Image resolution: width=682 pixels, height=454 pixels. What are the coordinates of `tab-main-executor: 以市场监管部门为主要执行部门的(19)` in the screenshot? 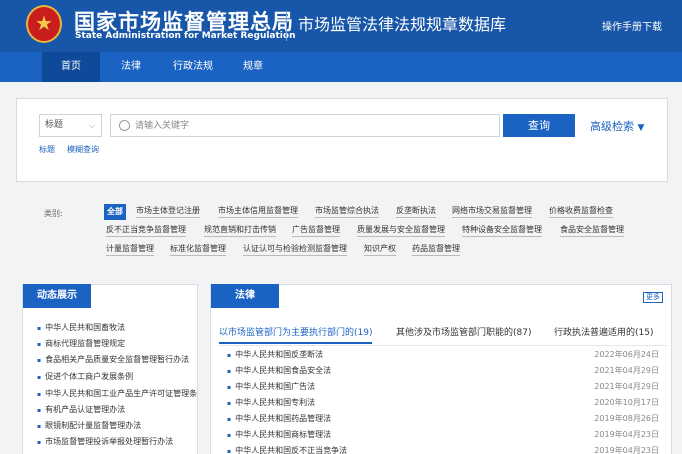 It's located at (296, 334).